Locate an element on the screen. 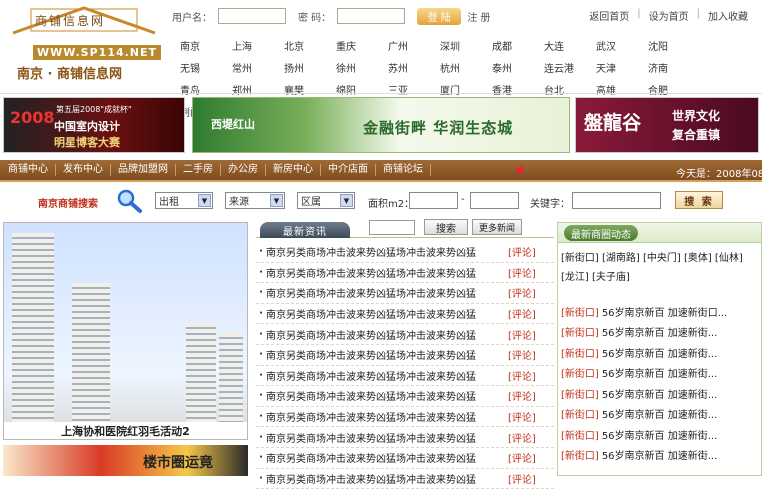 This screenshot has width=762, height=489. city-link: 上海 is located at coordinates (258, 45).